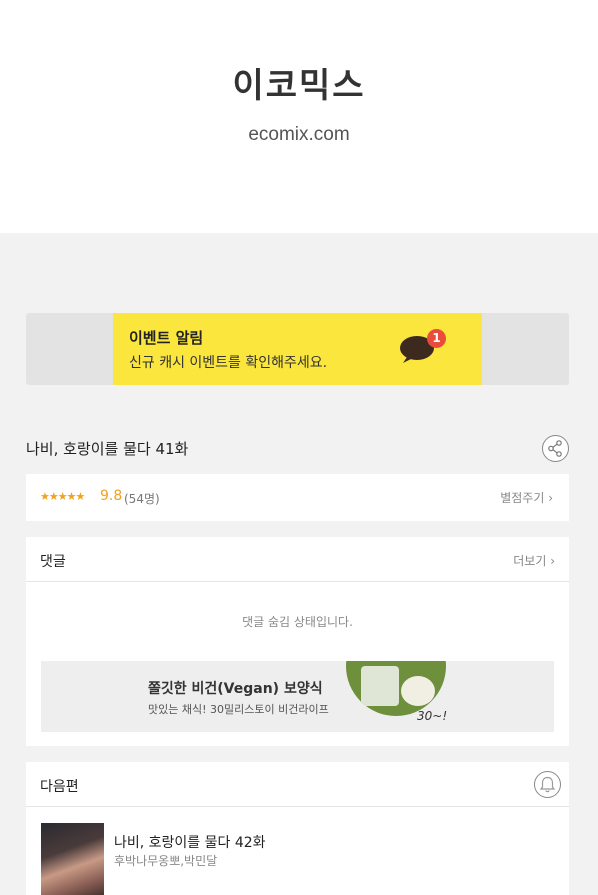  Describe the element at coordinates (297, 828) in the screenshot. I see `next-episode-card: 다음편 나비, 호랑이를 물다 42화 후박나무옹뽀,박민달` at that location.